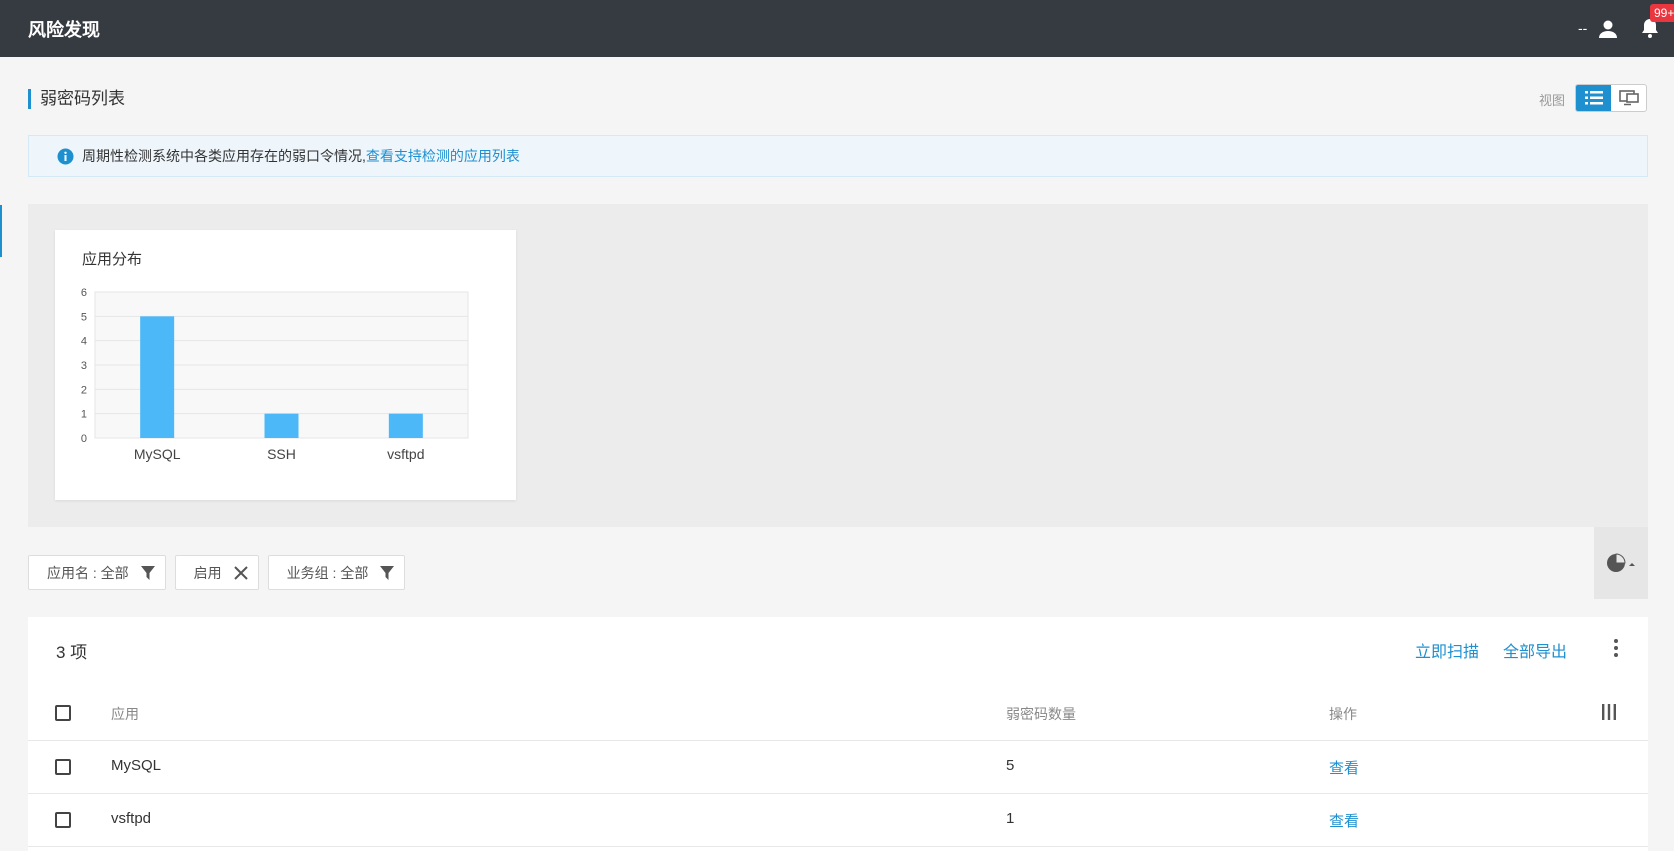 This screenshot has height=851, width=1674. What do you see at coordinates (1552, 100) in the screenshot?
I see `view-label: 视图` at bounding box center [1552, 100].